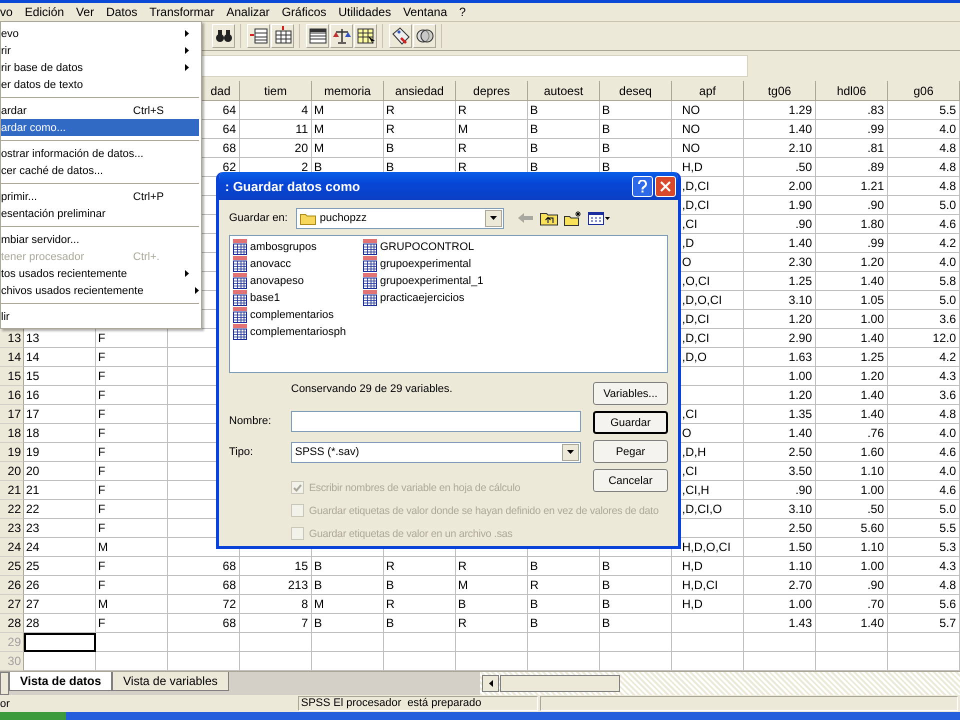 Image resolution: width=960 pixels, height=720 pixels. Describe the element at coordinates (276, 91) in the screenshot. I see `column-header: tiem` at that location.